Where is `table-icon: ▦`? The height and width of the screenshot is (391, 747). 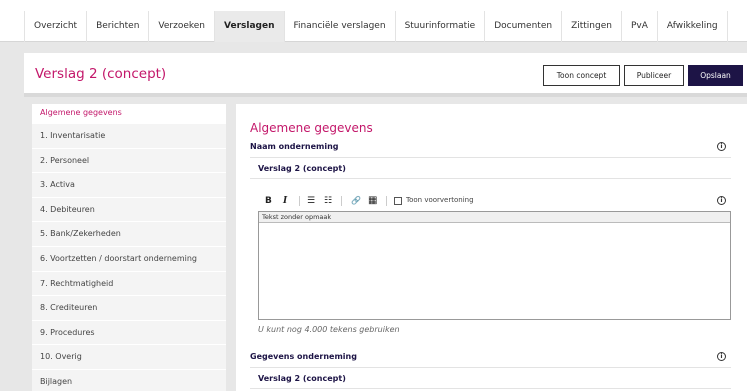 table-icon: ▦ is located at coordinates (372, 201).